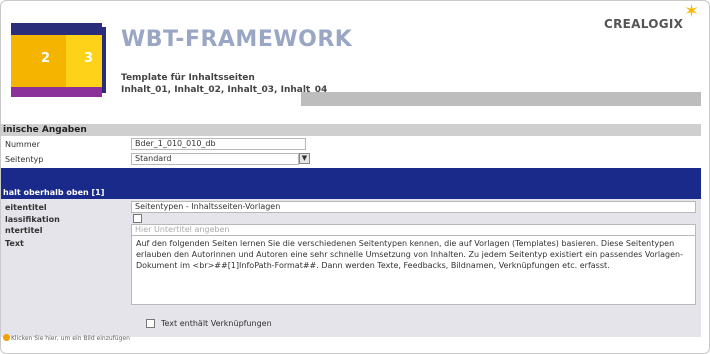 The width and height of the screenshot is (710, 354). Describe the element at coordinates (89, 58) in the screenshot. I see `thumbnail-number-2: 3` at that location.